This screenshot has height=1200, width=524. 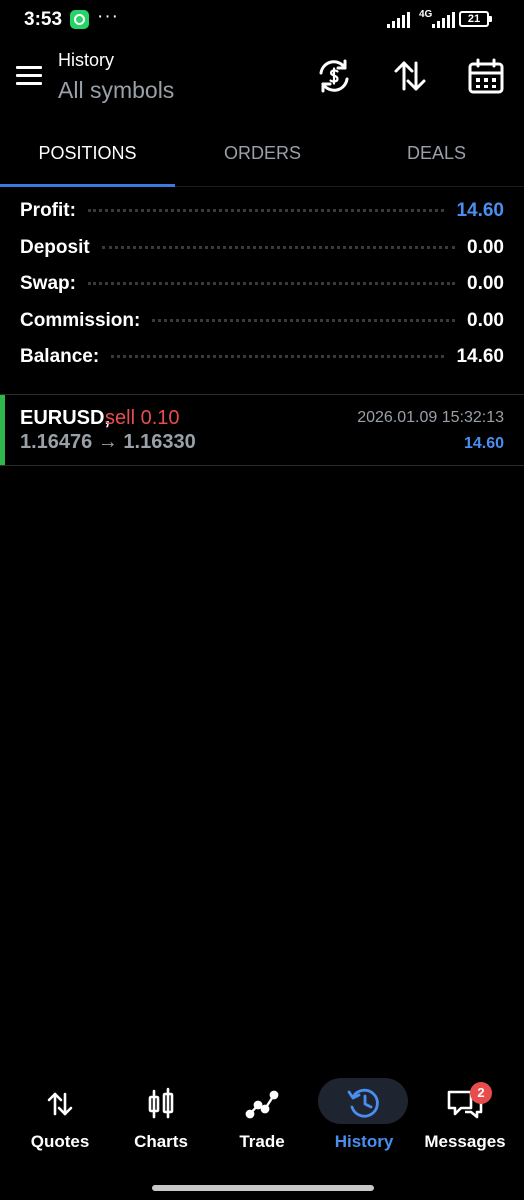 What do you see at coordinates (262, 218) in the screenshot?
I see `summary-row-profit: Profit: 14.60` at bounding box center [262, 218].